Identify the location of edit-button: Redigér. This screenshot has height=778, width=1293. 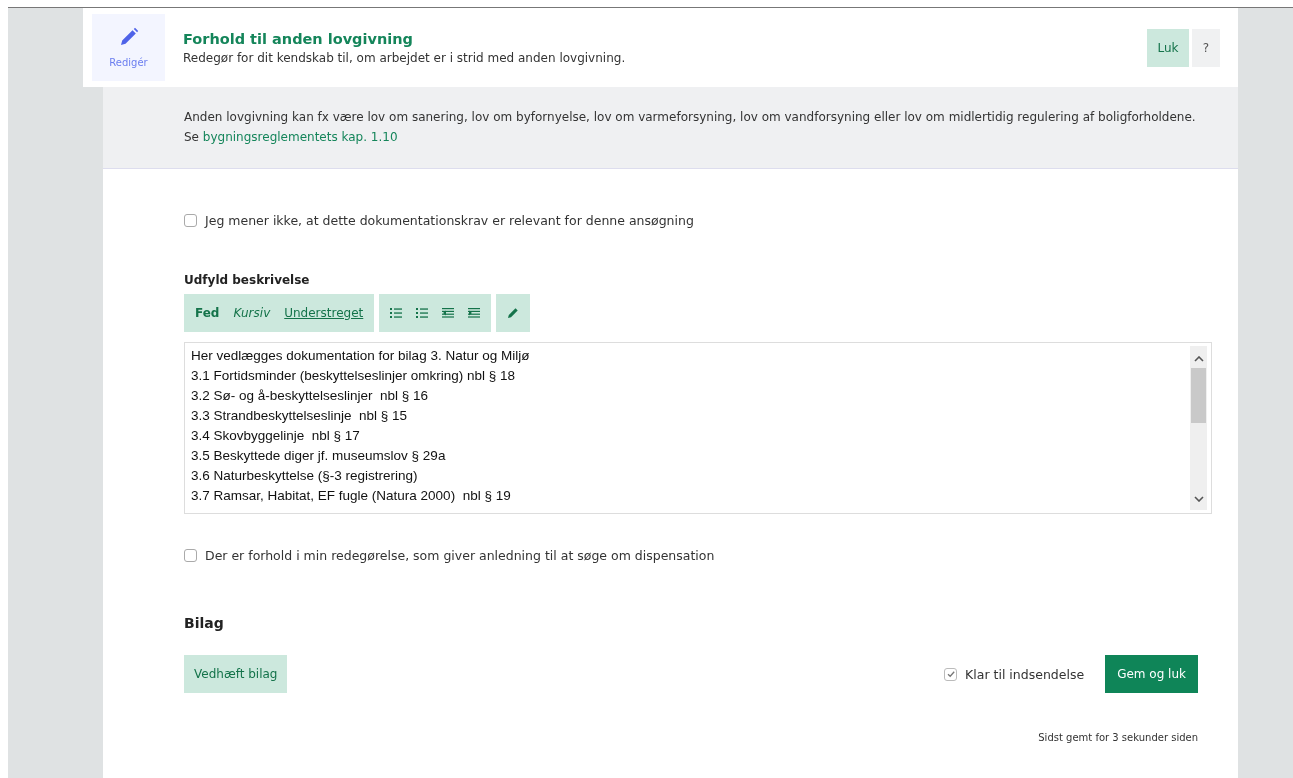
(128, 47).